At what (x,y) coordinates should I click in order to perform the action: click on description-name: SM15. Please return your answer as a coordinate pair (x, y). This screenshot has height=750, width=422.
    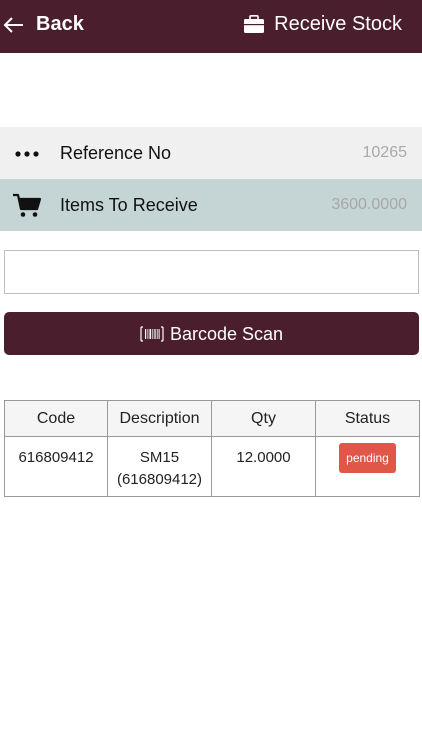
    Looking at the image, I should click on (159, 457).